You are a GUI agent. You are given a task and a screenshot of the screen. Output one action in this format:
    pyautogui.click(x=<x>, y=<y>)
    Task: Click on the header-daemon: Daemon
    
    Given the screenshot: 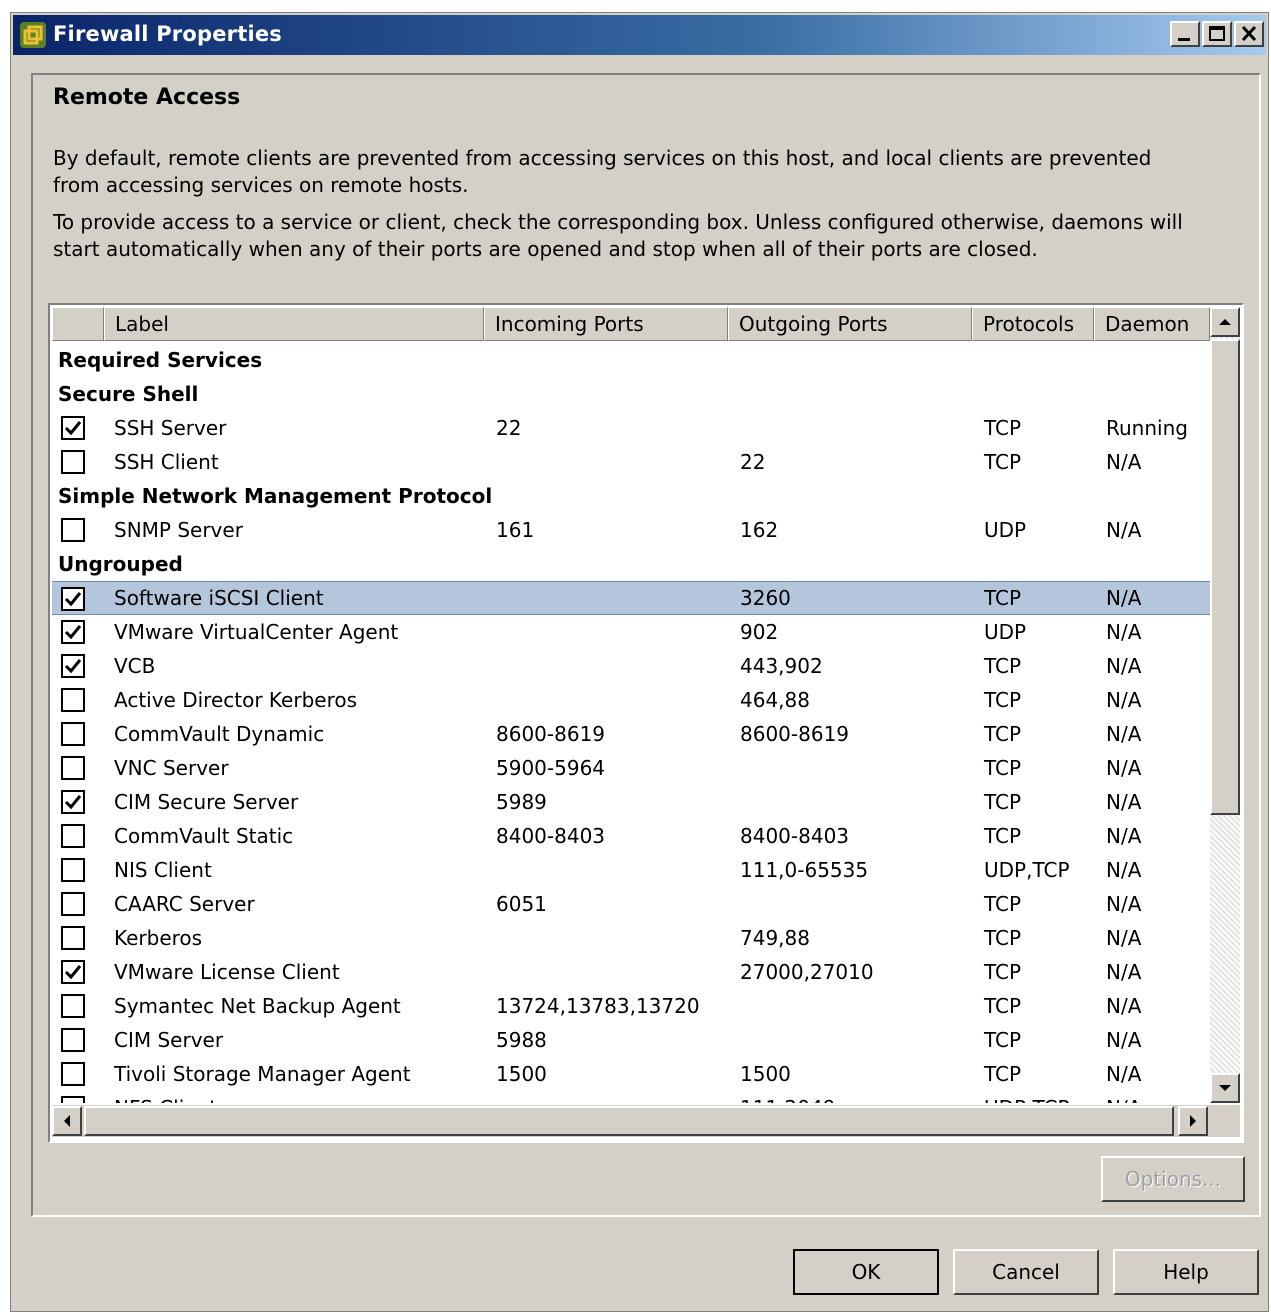 What is the action you would take?
    pyautogui.click(x=1152, y=324)
    